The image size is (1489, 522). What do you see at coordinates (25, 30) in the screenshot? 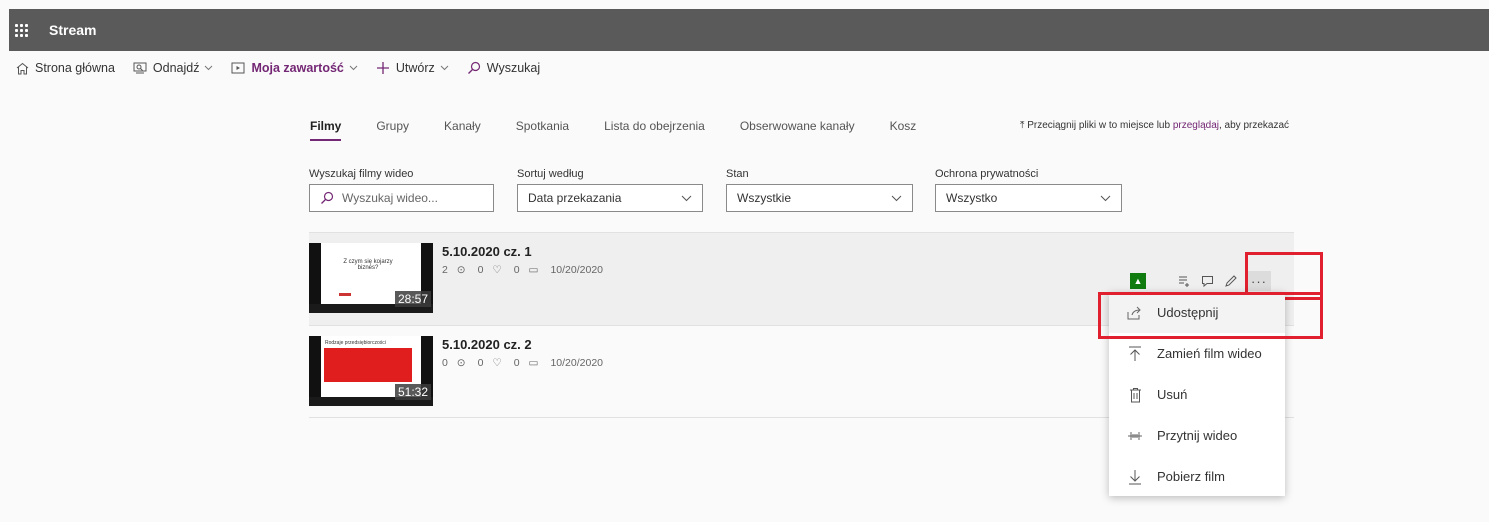
I see `app-launcher-icon` at bounding box center [25, 30].